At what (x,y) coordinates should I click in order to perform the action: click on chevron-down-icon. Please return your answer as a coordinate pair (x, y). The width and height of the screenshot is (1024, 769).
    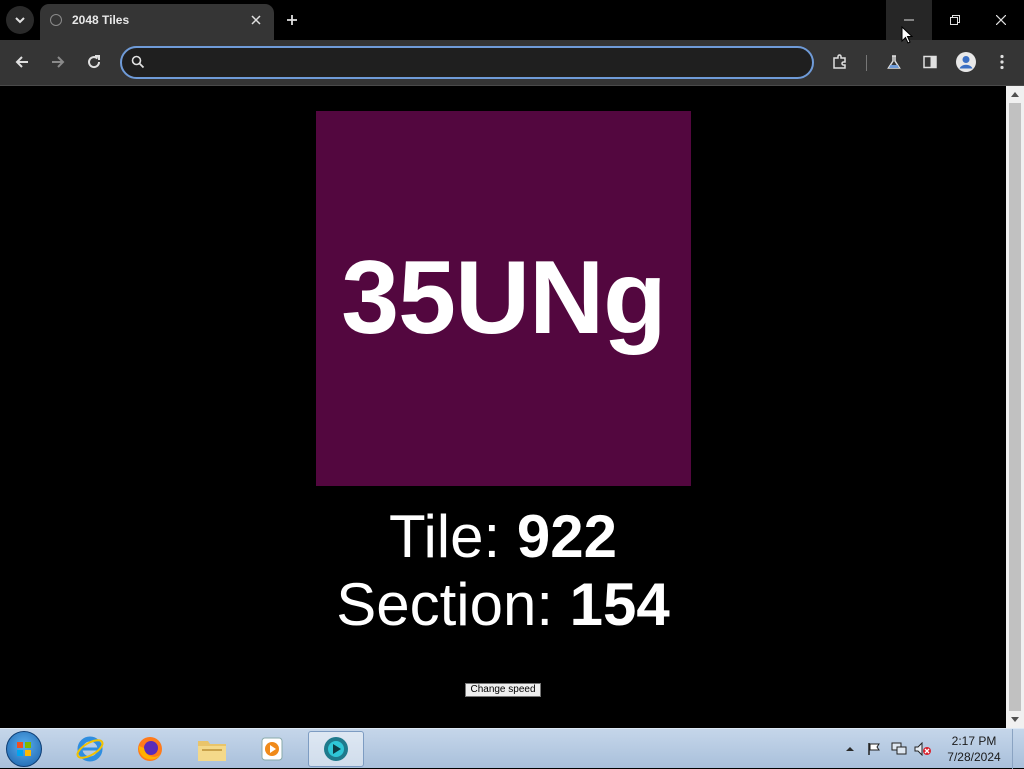
    Looking at the image, I should click on (20, 20).